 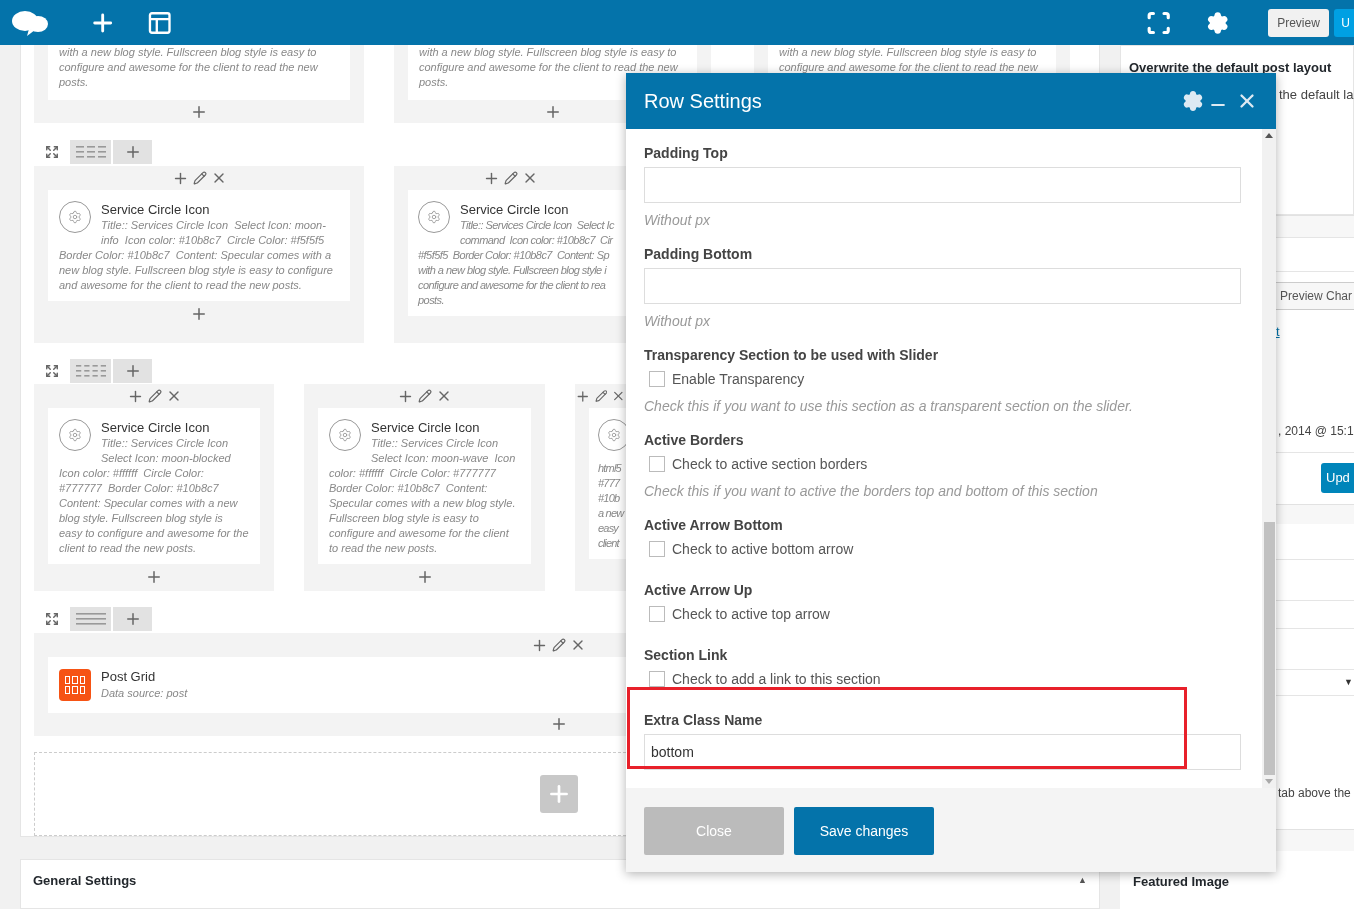 I want to click on preview-button: Preview, so click(x=1298, y=22).